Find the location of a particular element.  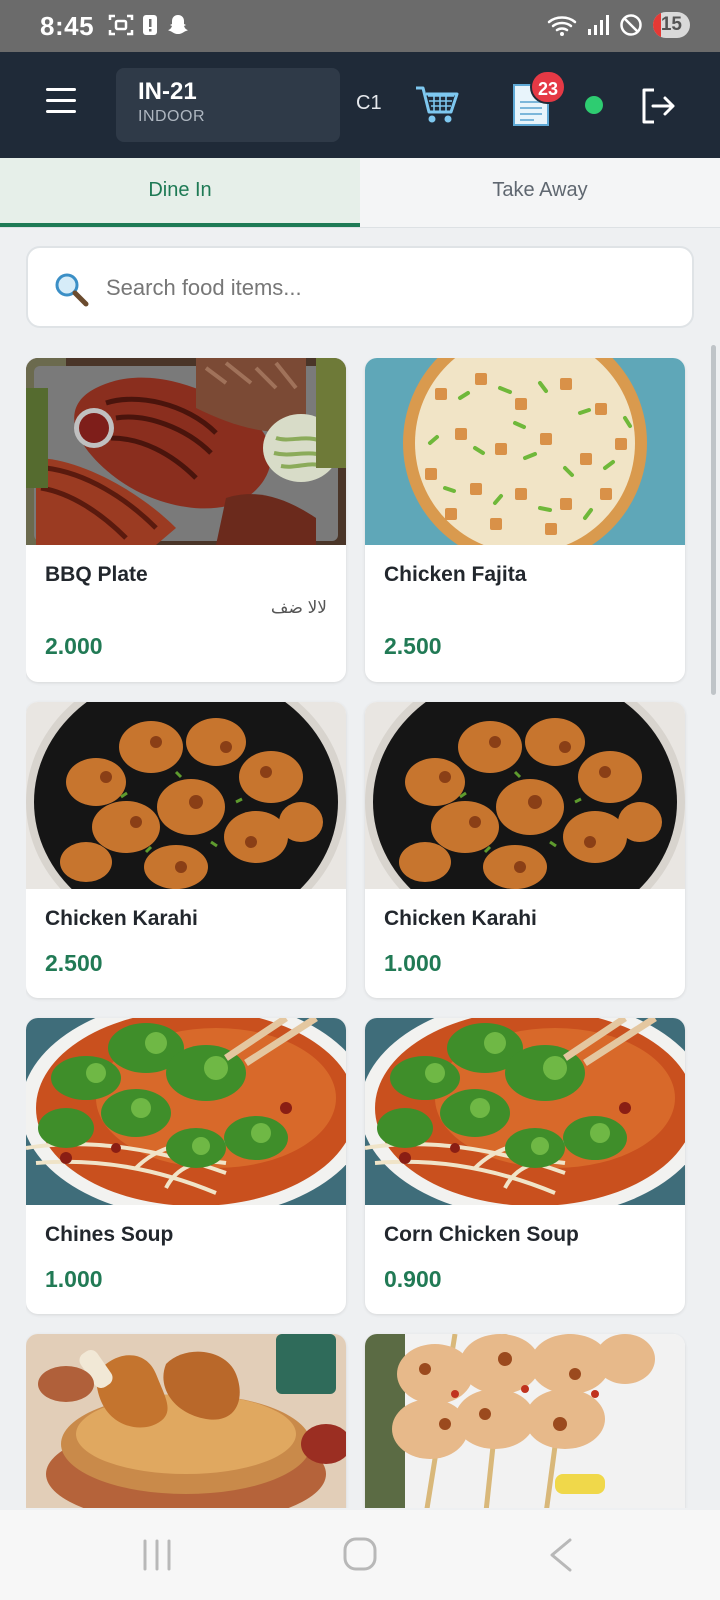

food-name: Corn Chicken Soup is located at coordinates (481, 1234).